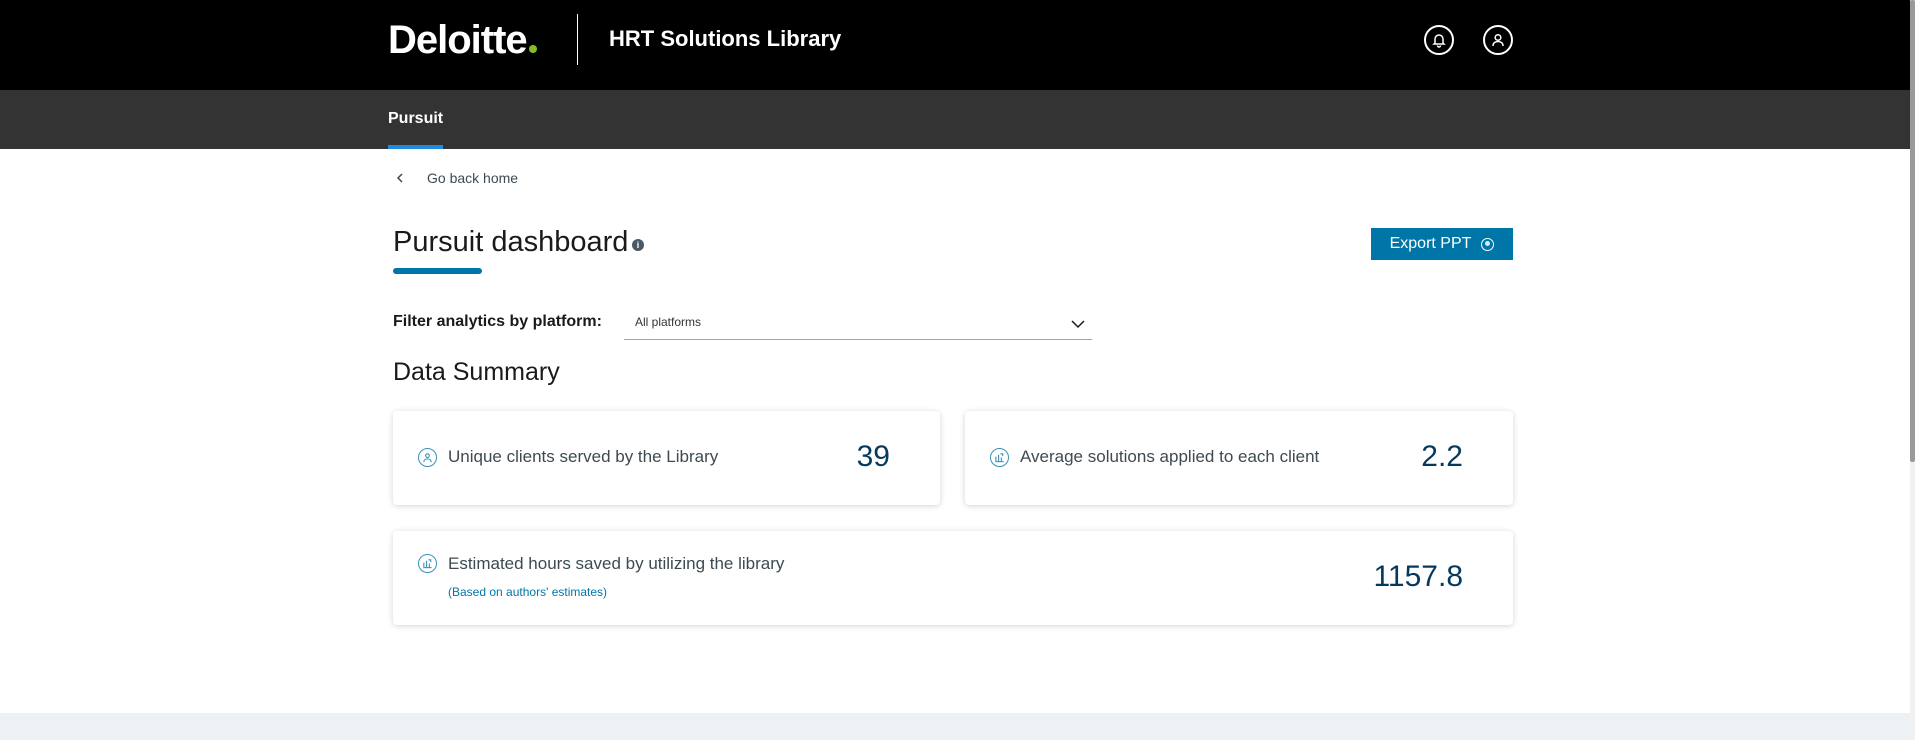 The height and width of the screenshot is (740, 1915). I want to click on vertical-scrollbar, so click(1912, 370).